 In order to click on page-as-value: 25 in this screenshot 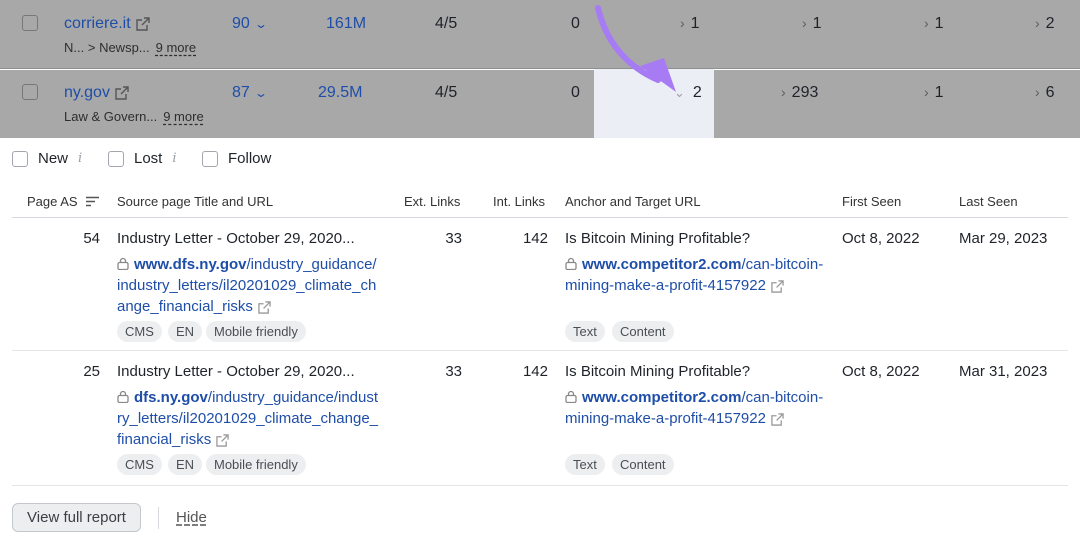, I will do `click(91, 371)`.